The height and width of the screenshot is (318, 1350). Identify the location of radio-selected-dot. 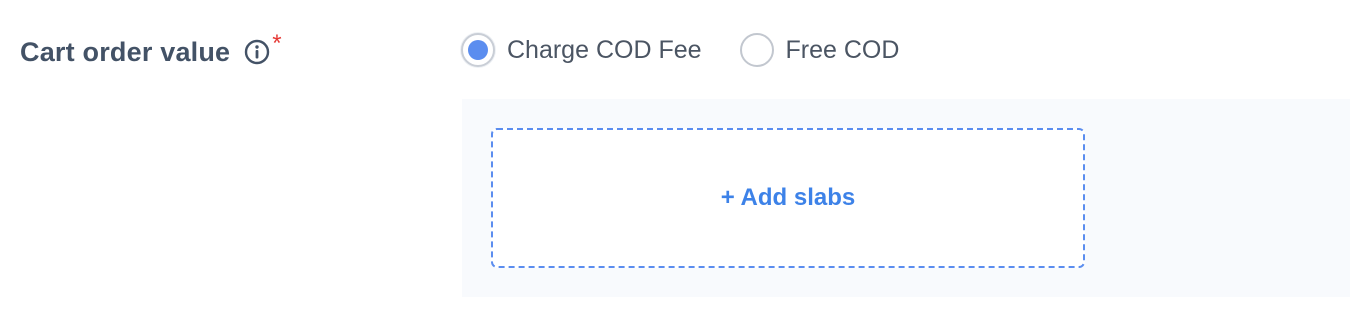
(478, 50).